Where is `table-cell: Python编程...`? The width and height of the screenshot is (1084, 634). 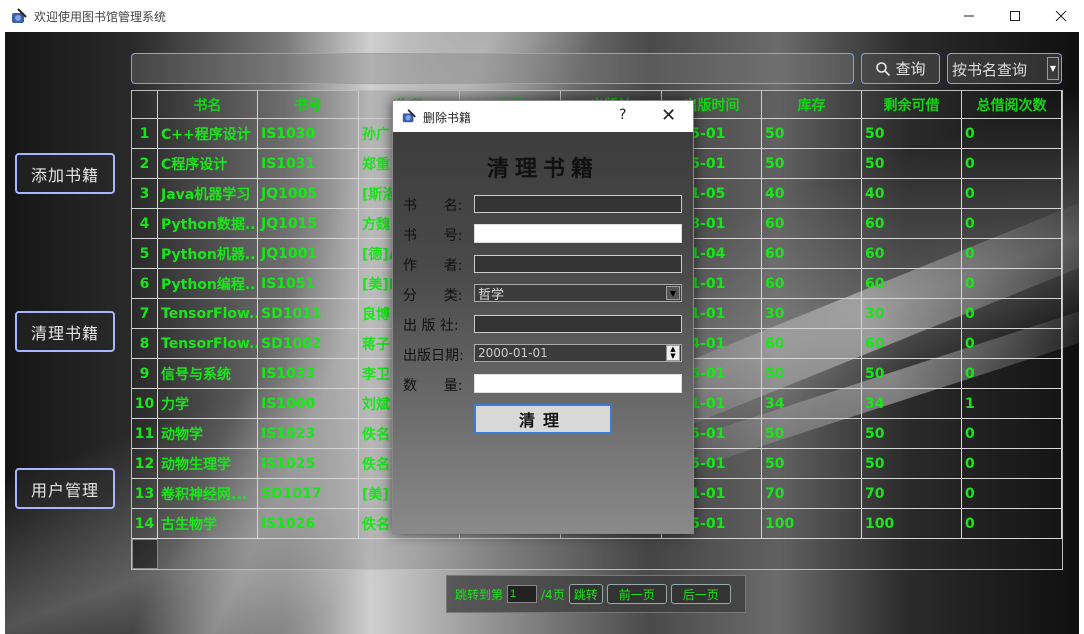
table-cell: Python编程... is located at coordinates (208, 284).